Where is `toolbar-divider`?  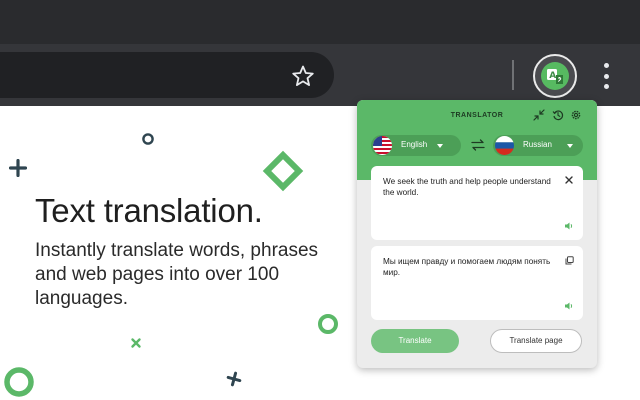 toolbar-divider is located at coordinates (513, 75).